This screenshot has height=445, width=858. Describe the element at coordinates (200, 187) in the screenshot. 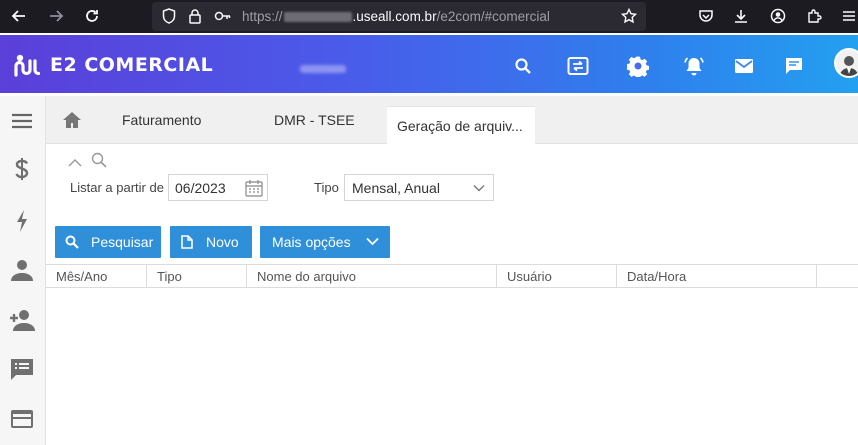

I see `start-period-value: 06/2023` at that location.